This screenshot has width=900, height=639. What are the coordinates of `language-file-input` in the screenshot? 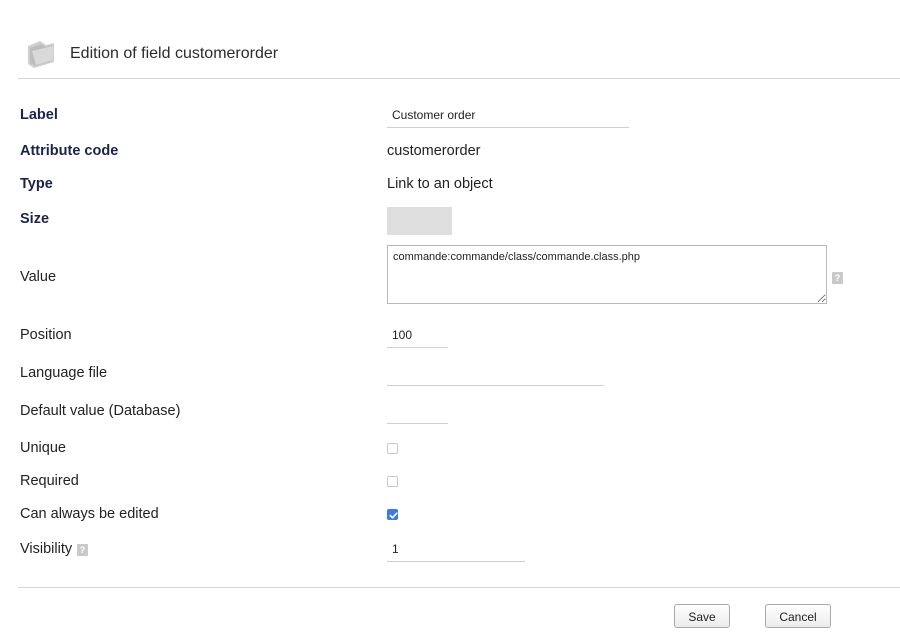 It's located at (495, 373).